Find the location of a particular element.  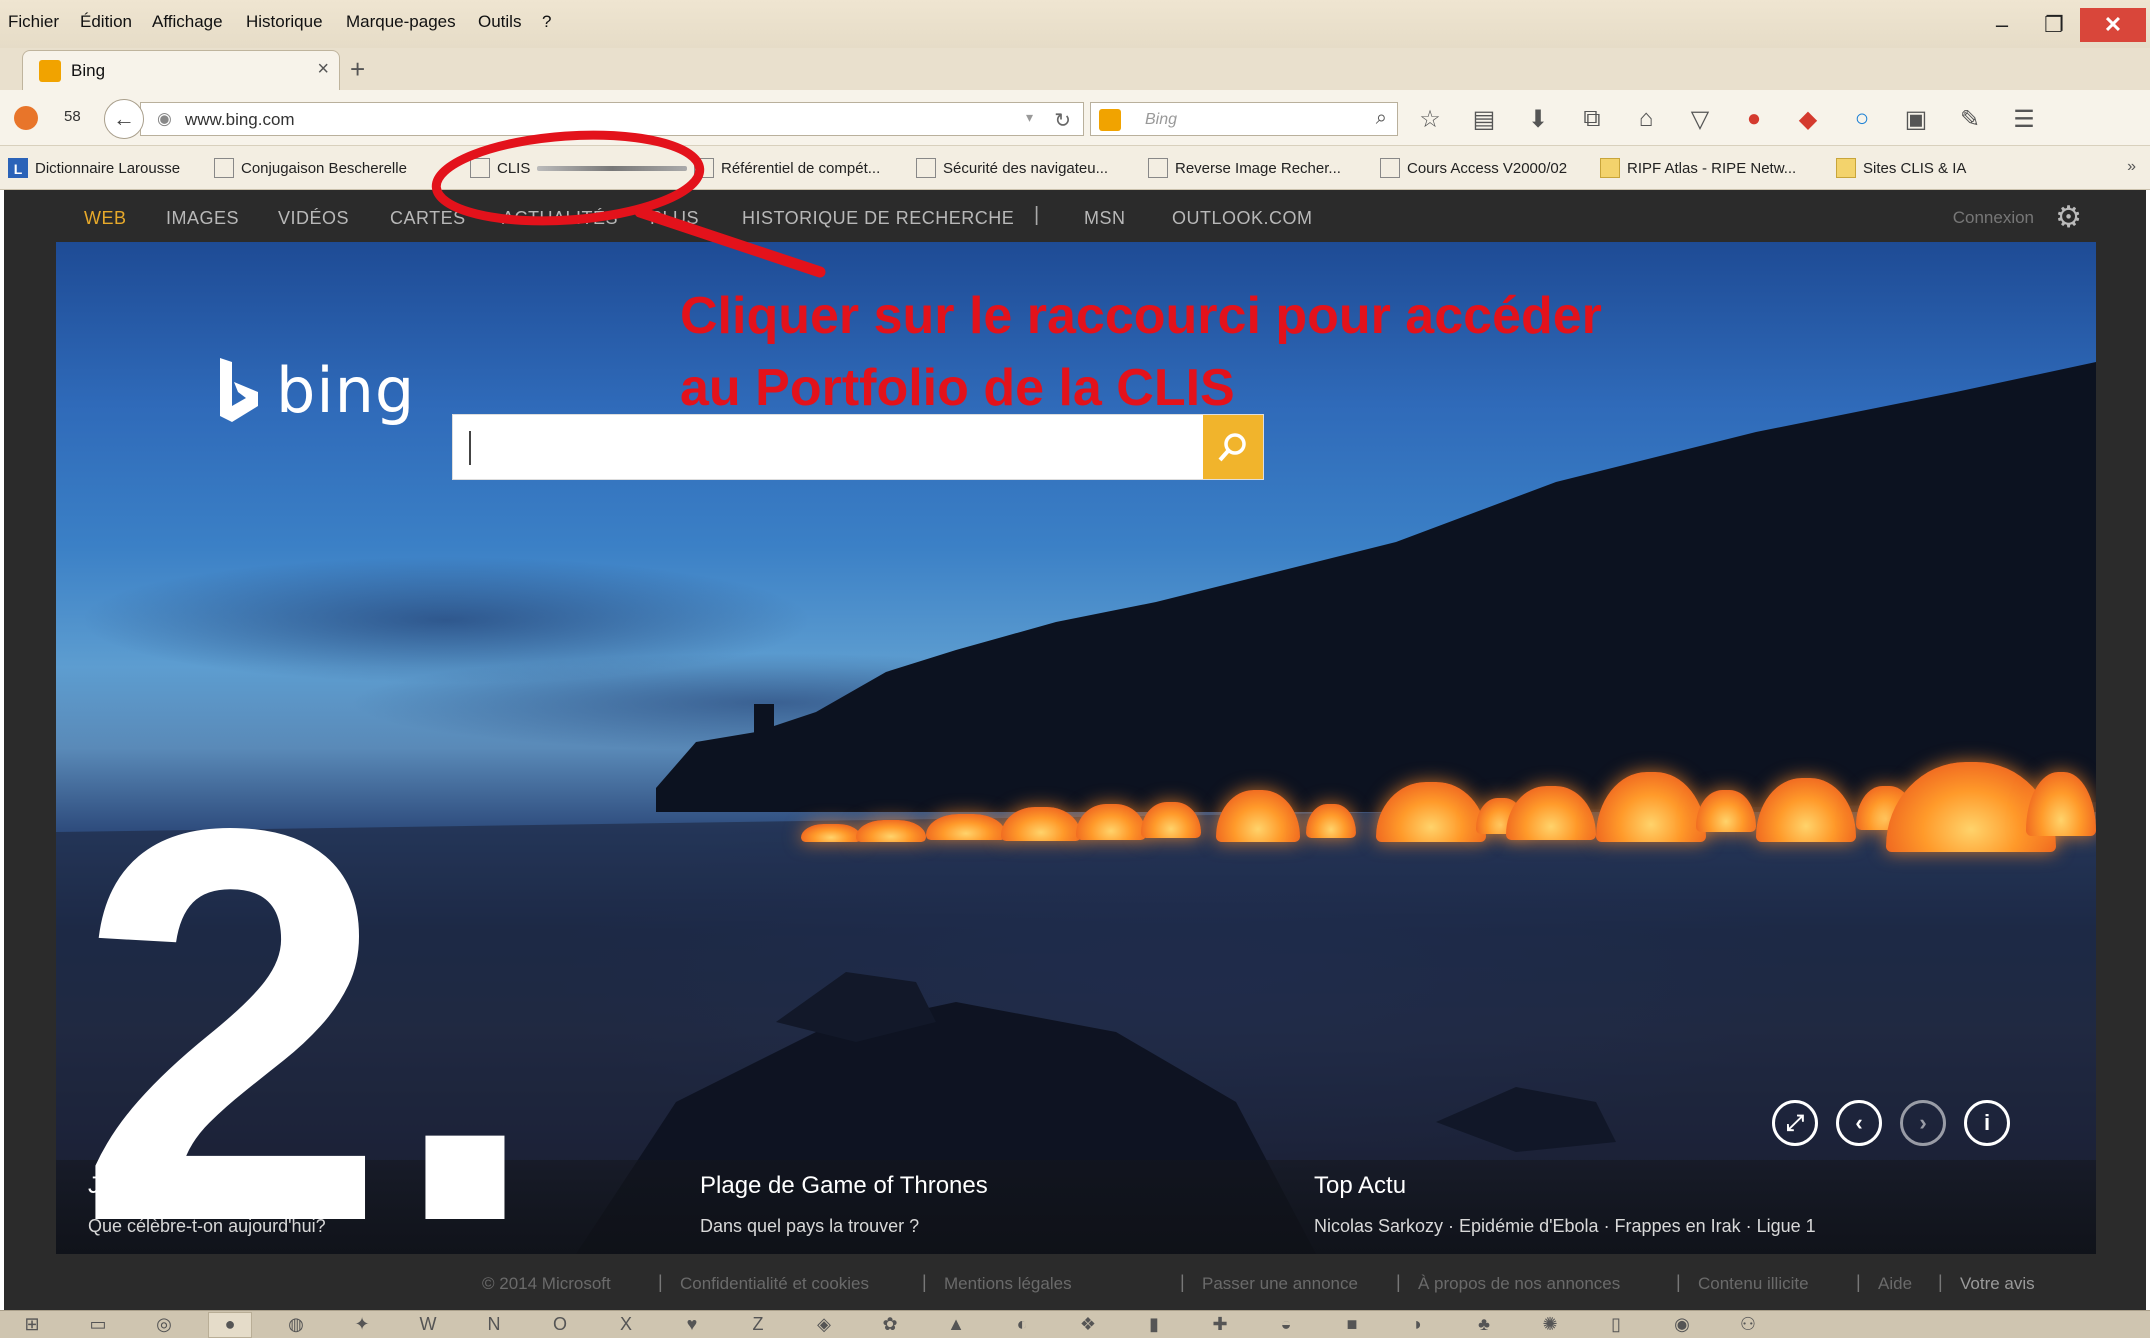

bookmarks-menu-icon: ▤ is located at coordinates (1484, 119).